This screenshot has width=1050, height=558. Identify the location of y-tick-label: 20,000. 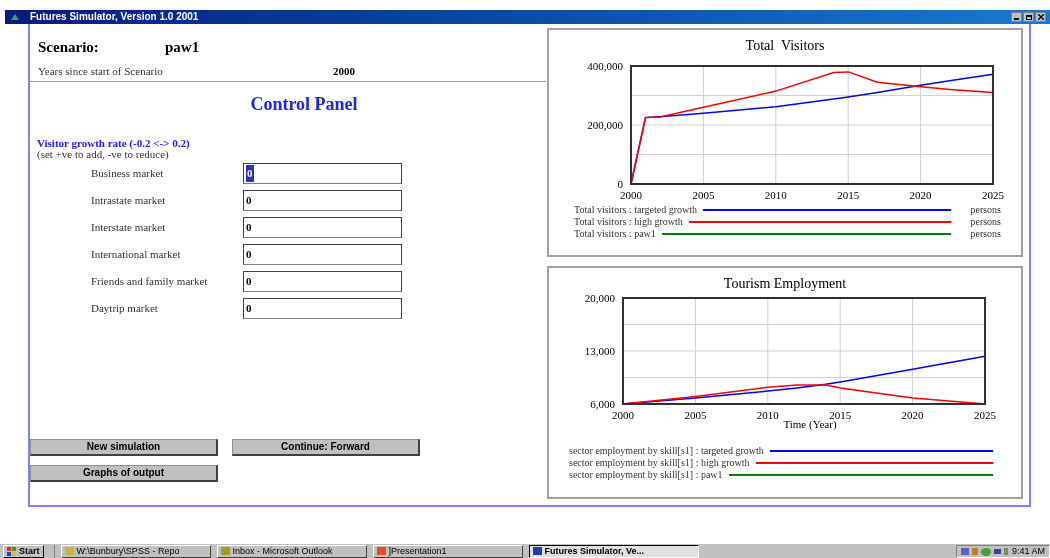
(599, 298).